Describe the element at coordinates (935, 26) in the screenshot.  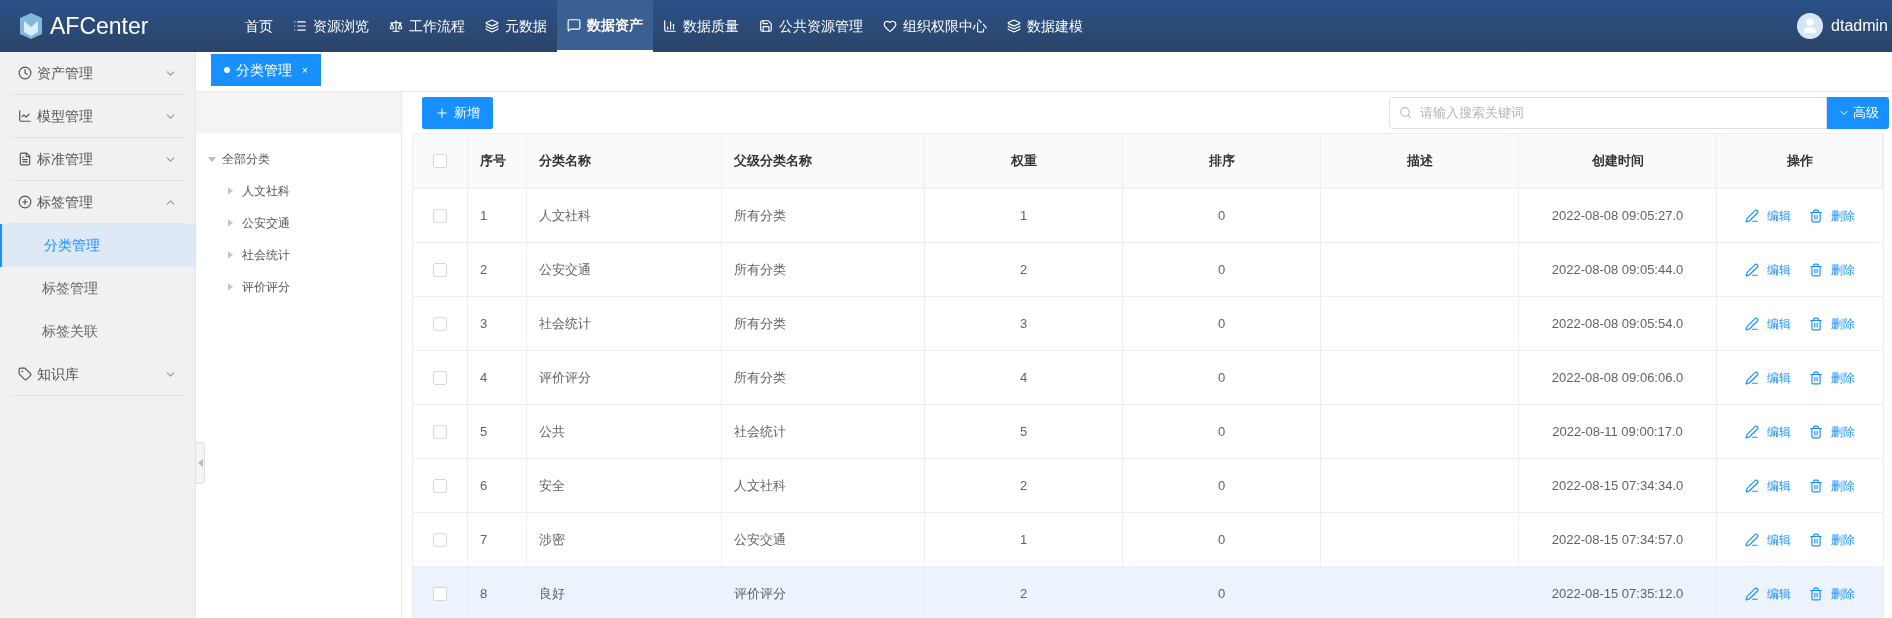
I see `nav-tab: 组织权限中心` at that location.